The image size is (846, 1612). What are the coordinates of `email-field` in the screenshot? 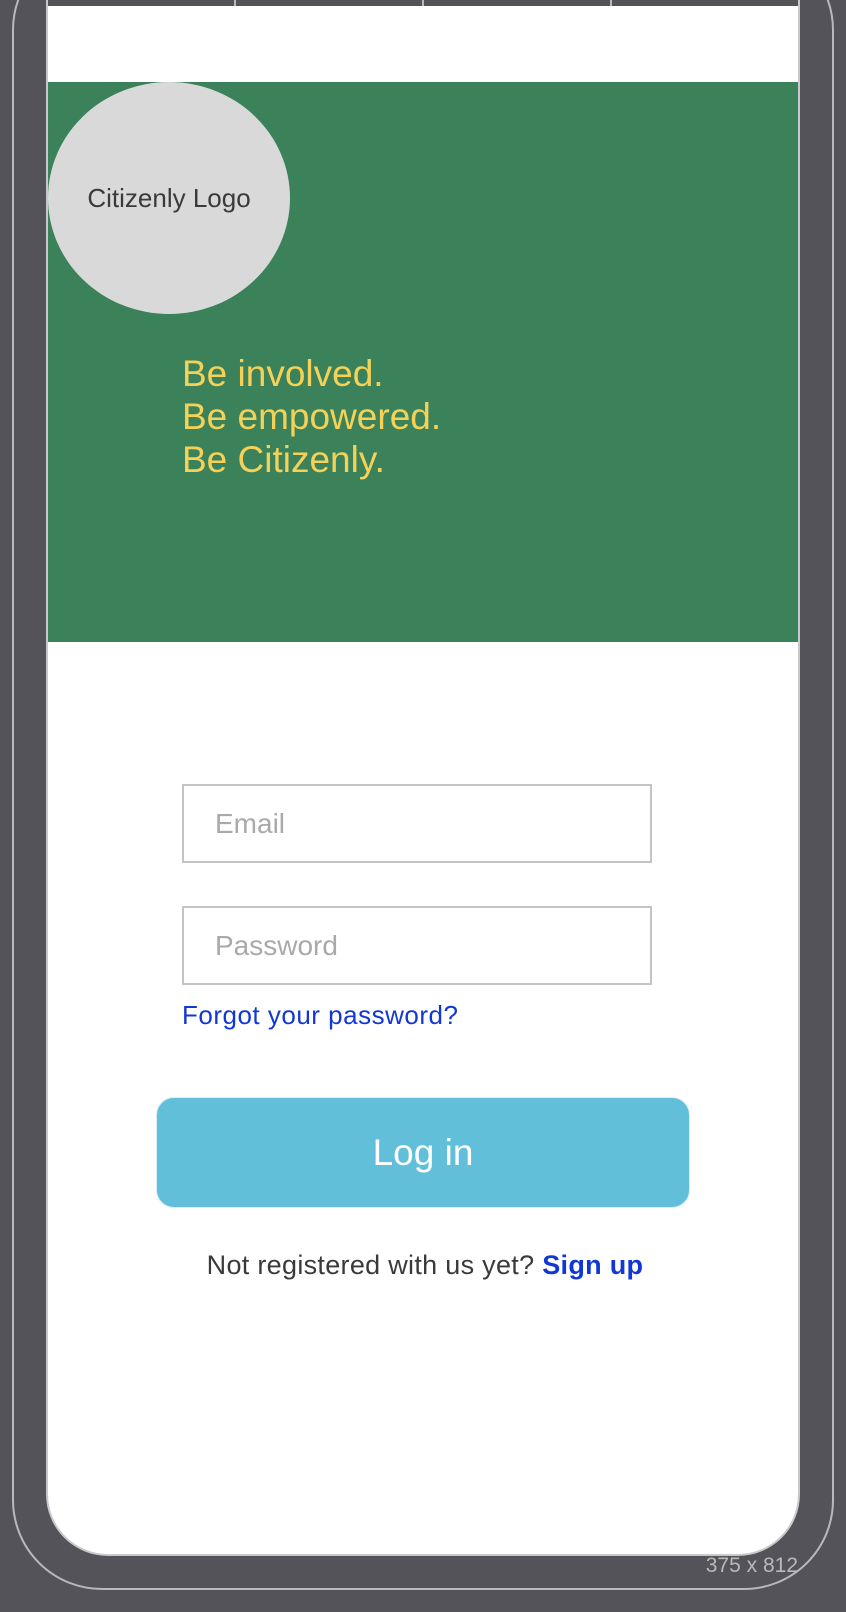 It's located at (417, 823).